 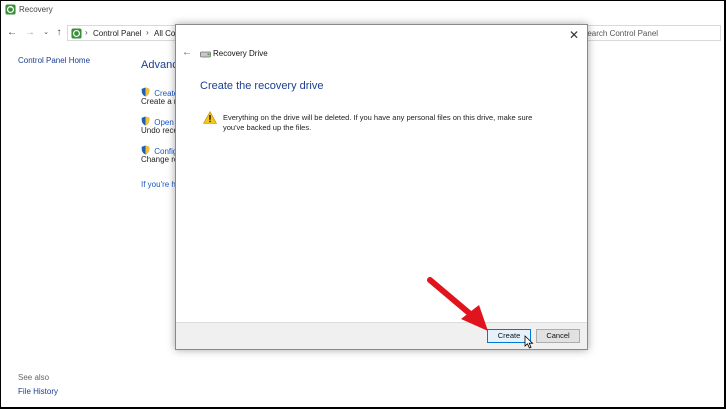 What do you see at coordinates (620, 33) in the screenshot?
I see `search-placeholder: Search Control Panel` at bounding box center [620, 33].